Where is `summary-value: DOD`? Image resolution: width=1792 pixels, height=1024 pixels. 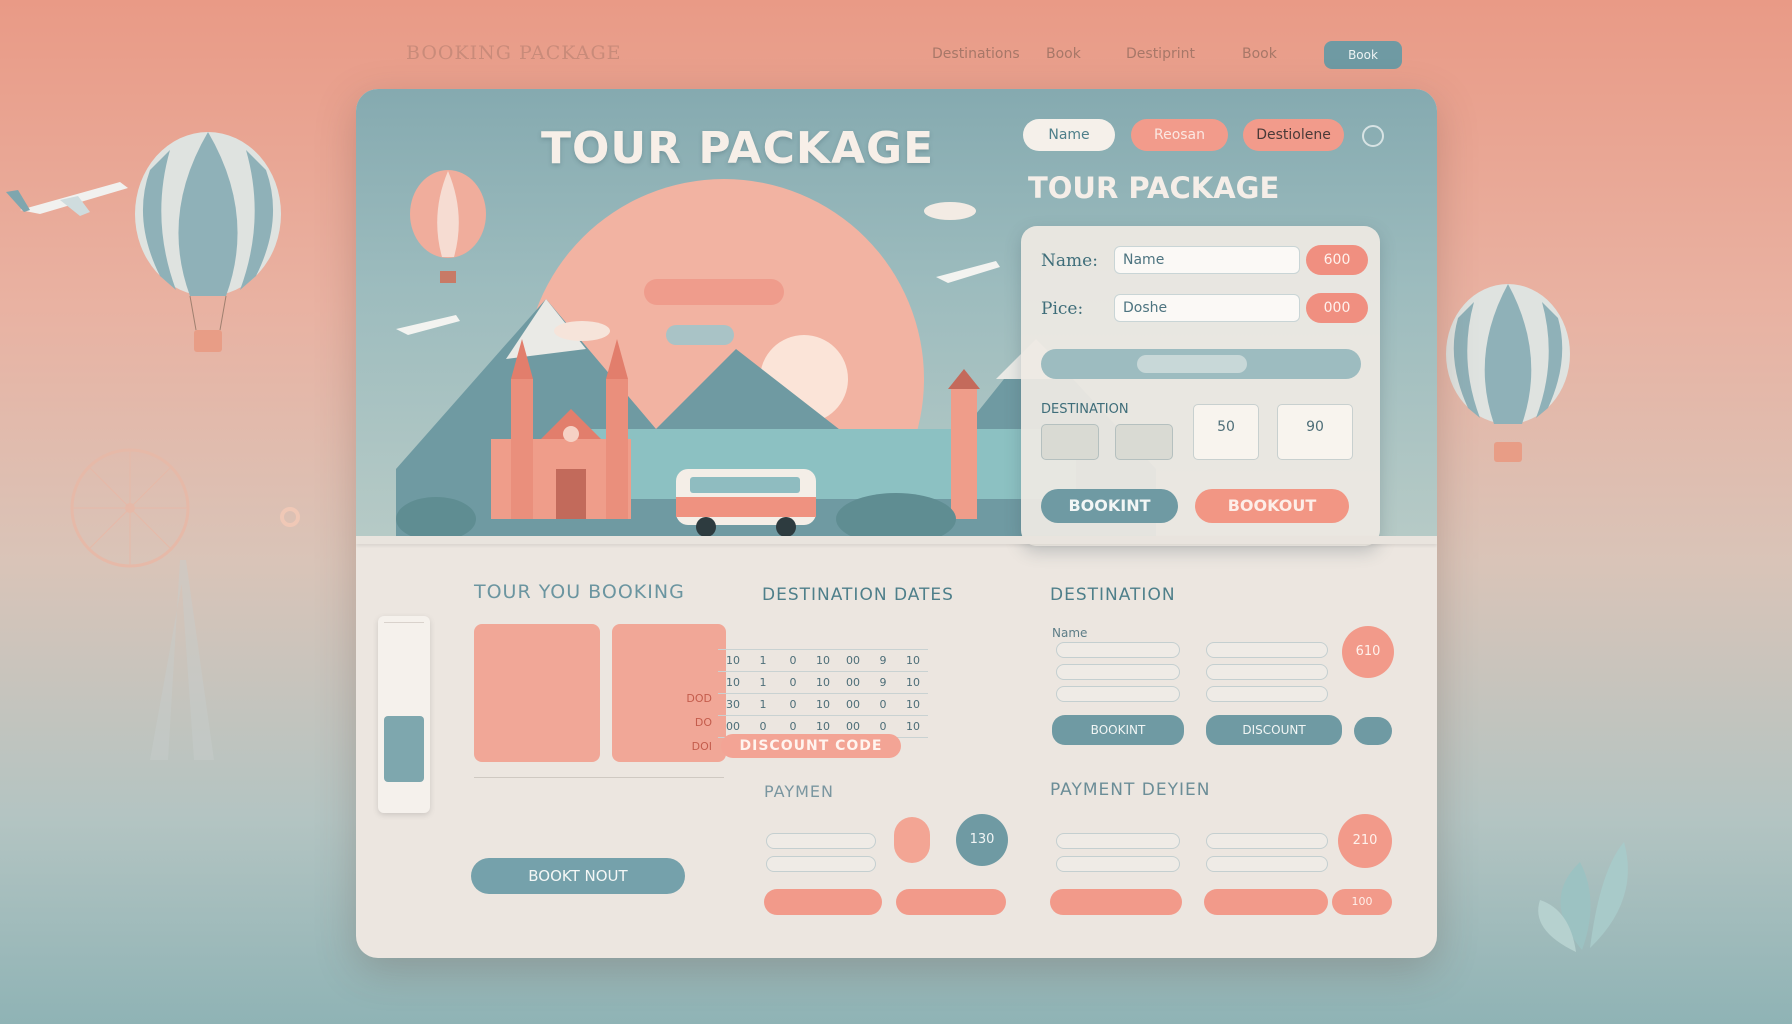
summary-value: DOD is located at coordinates (699, 698).